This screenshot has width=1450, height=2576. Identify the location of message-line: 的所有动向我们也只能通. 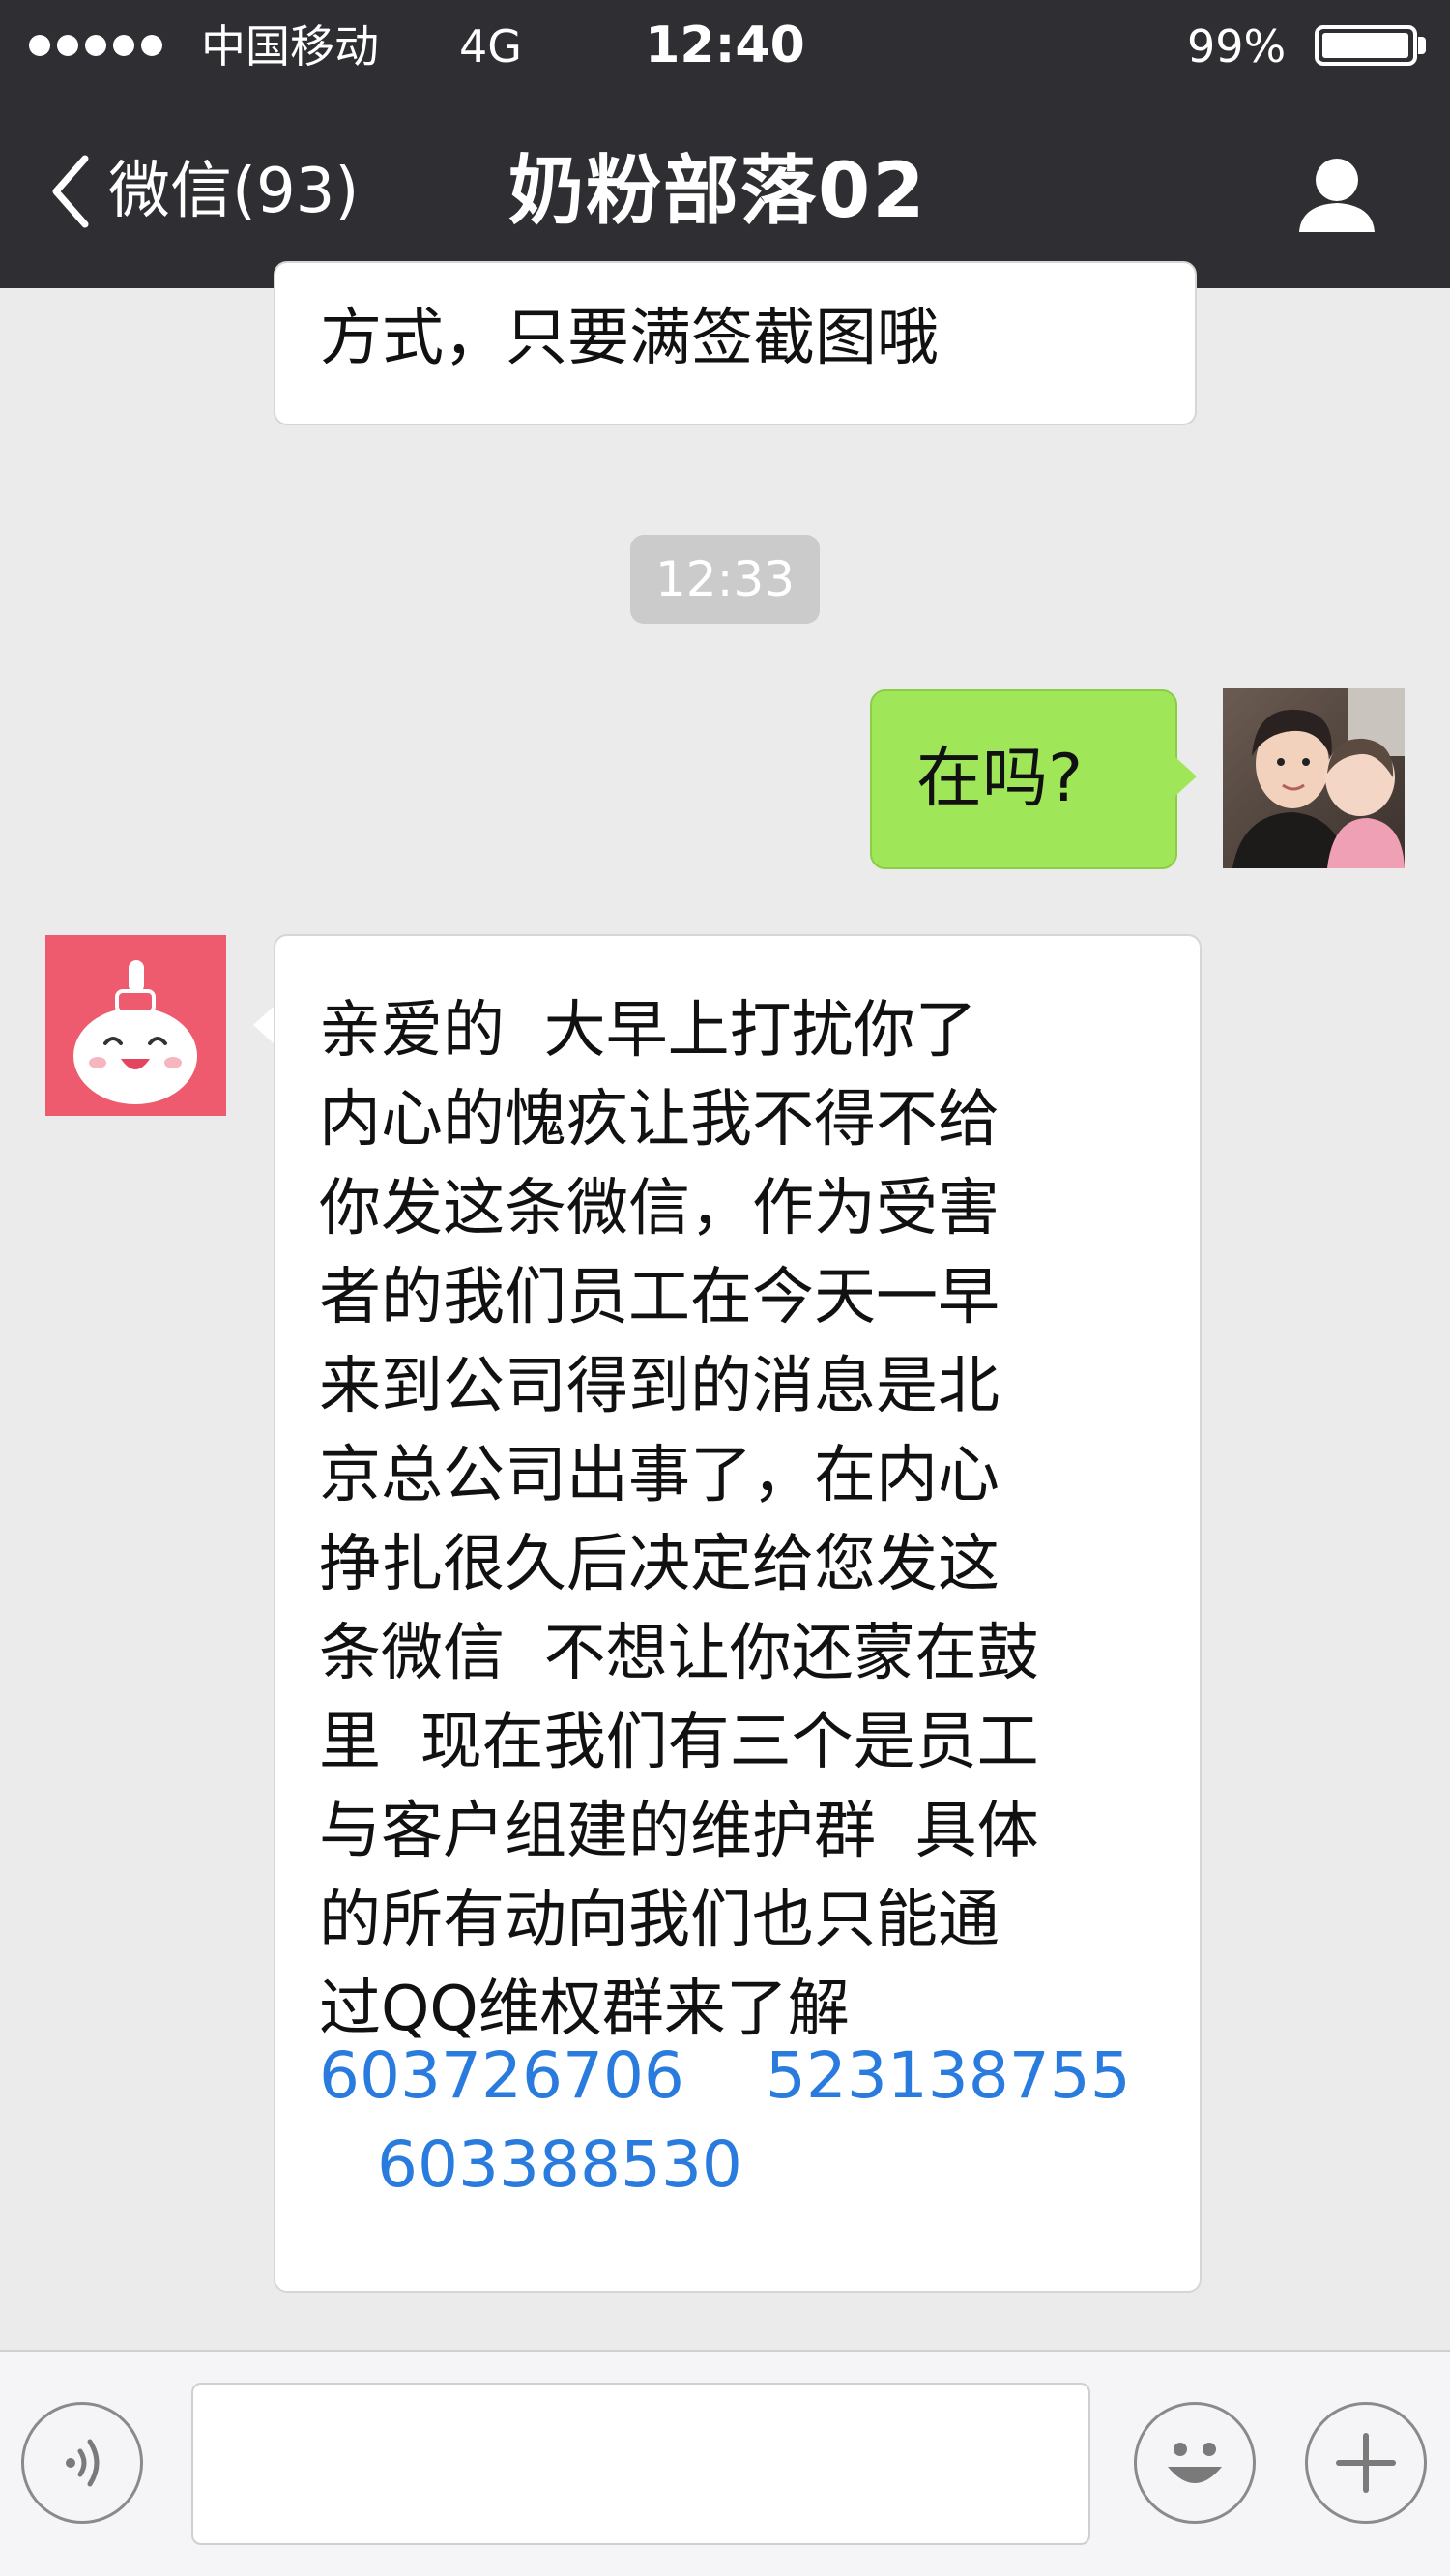
(660, 1920).